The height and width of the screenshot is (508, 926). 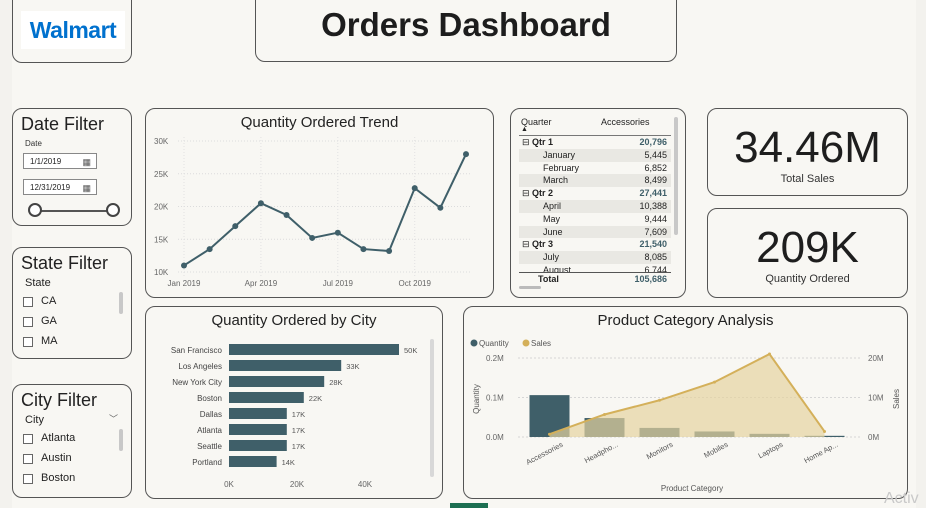 What do you see at coordinates (595, 155) in the screenshot?
I see `matrix-month-row: January 5,445` at bounding box center [595, 155].